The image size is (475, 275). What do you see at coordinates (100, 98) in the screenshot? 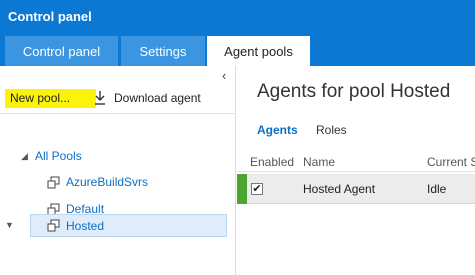
I see `download-icon` at bounding box center [100, 98].